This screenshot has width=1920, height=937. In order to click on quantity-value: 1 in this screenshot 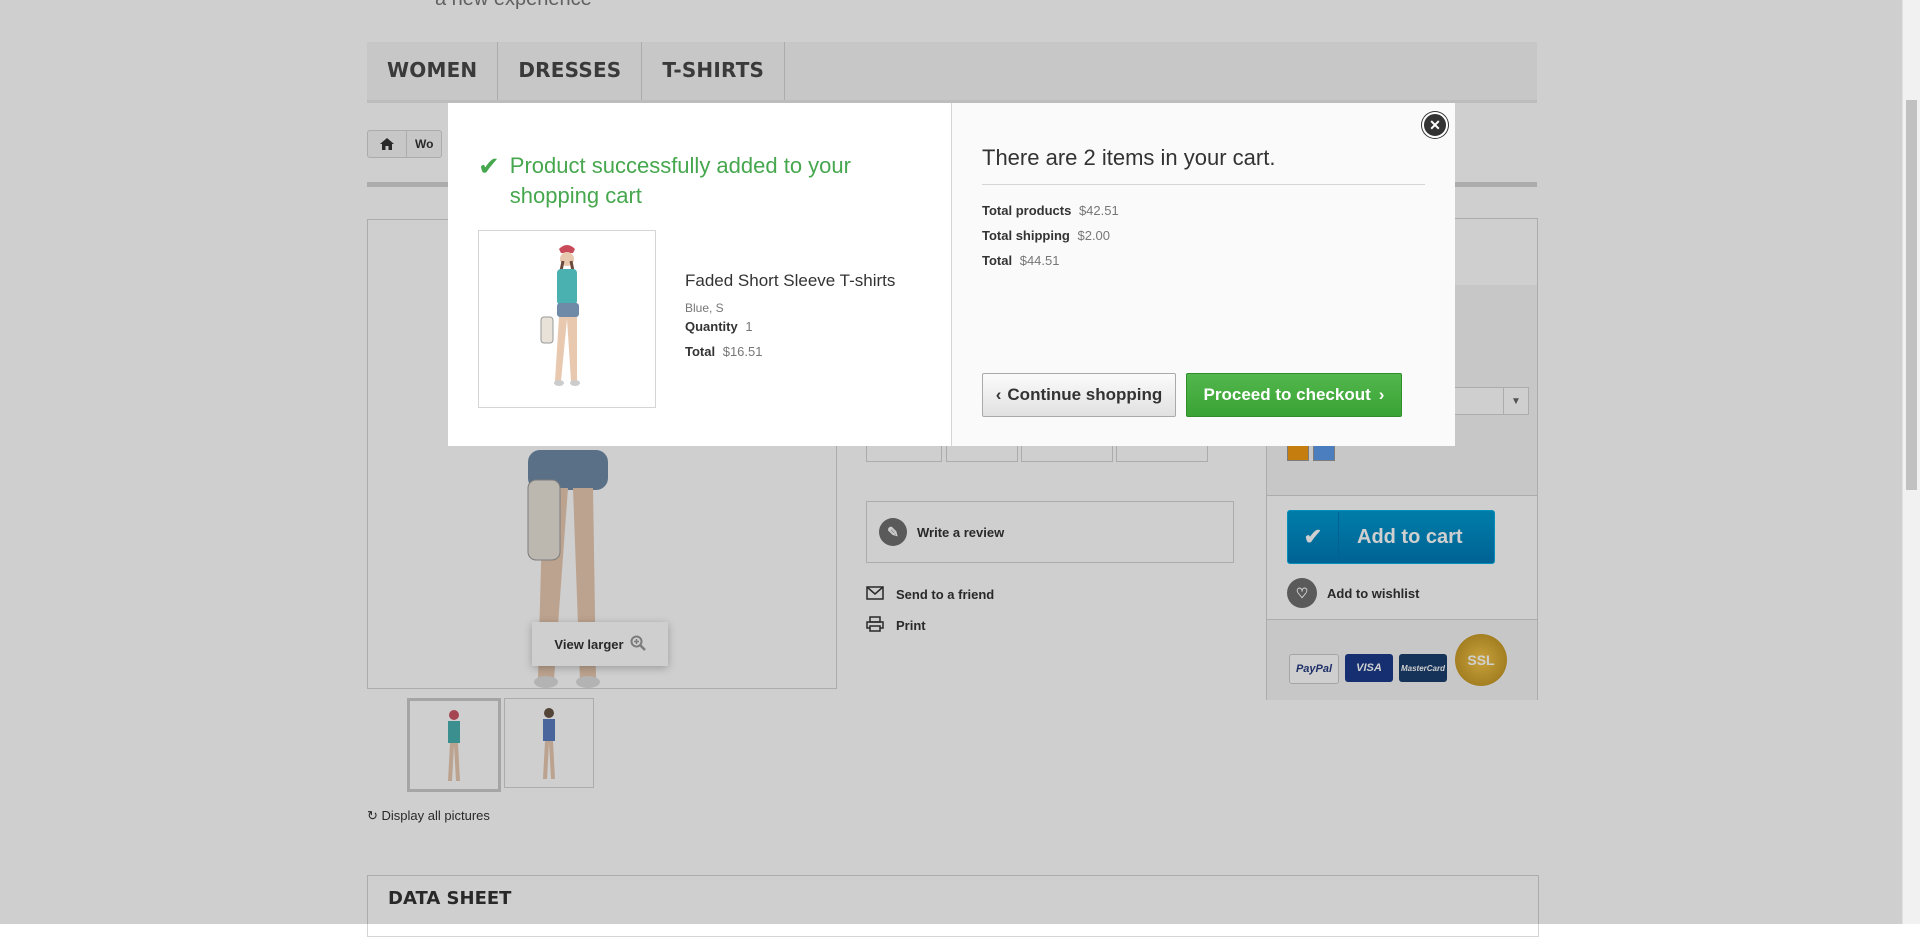, I will do `click(749, 326)`.